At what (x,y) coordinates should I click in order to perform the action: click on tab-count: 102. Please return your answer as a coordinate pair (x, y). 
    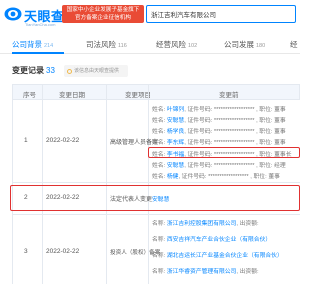
    Looking at the image, I should click on (193, 46).